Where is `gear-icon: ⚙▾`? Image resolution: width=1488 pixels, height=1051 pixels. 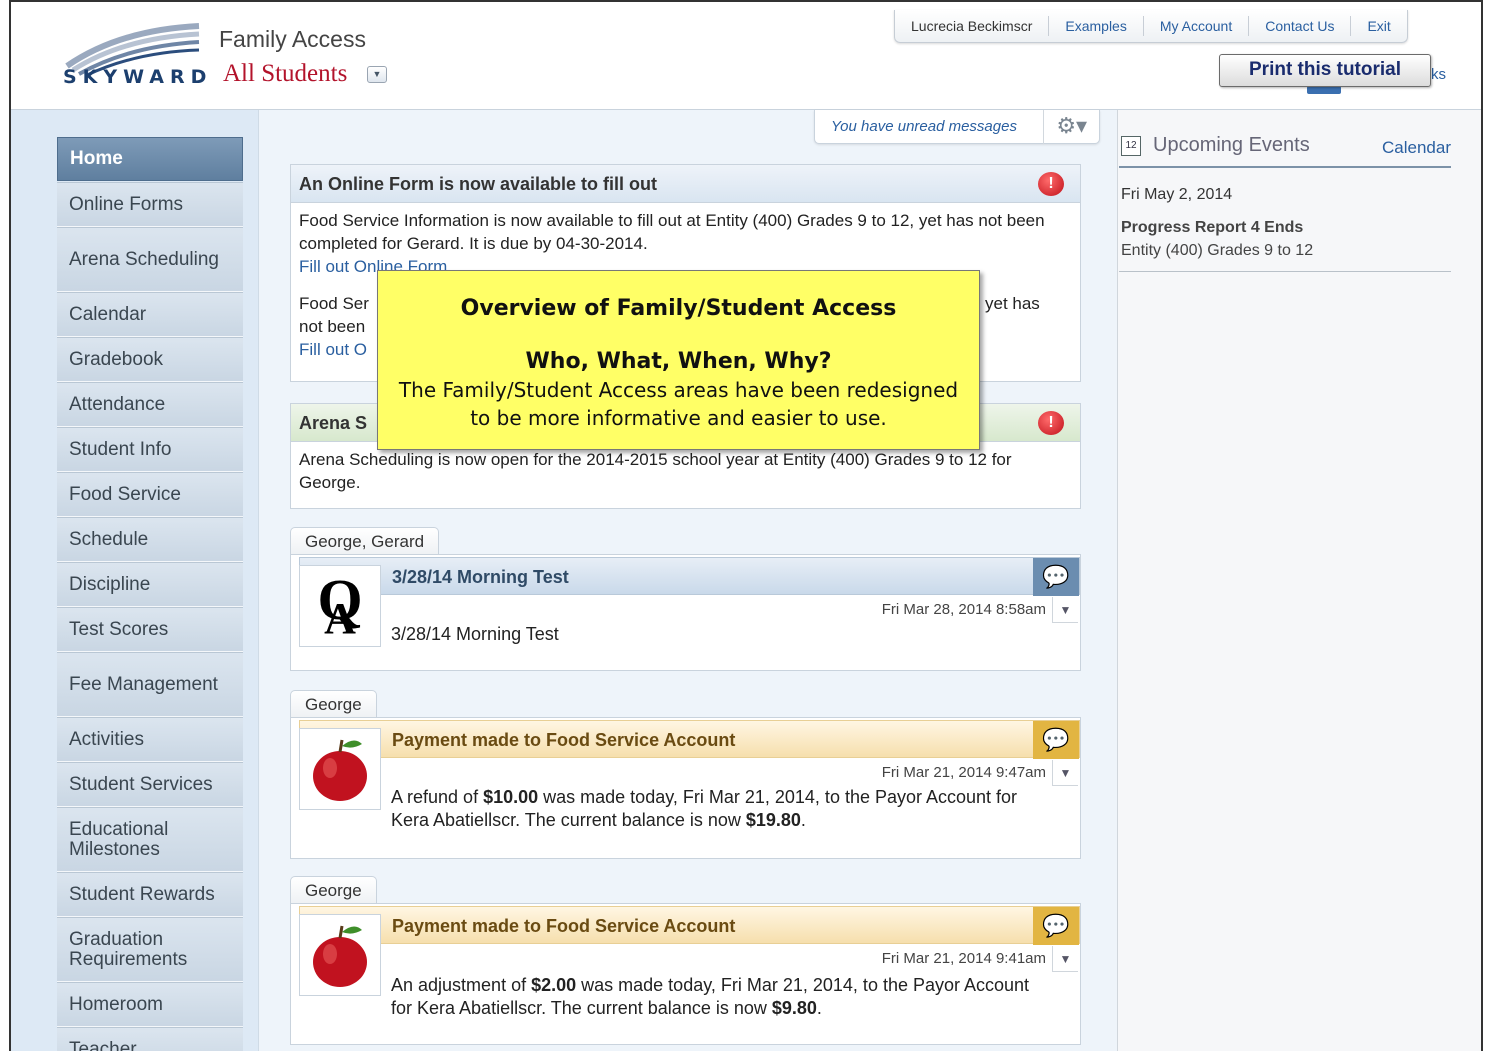 gear-icon: ⚙▾ is located at coordinates (1071, 126).